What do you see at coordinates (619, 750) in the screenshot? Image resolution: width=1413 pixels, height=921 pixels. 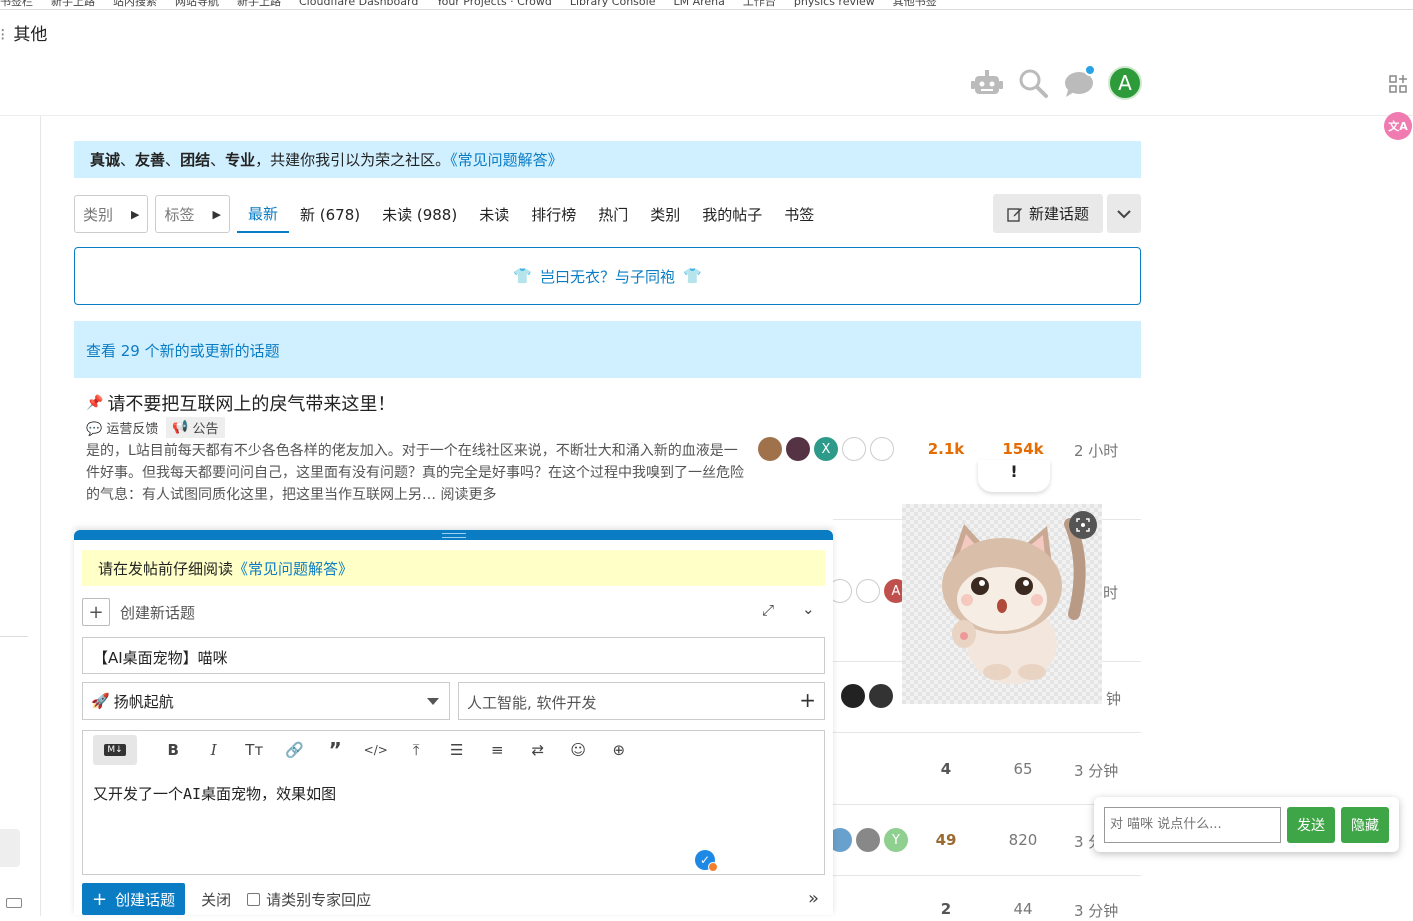 I see `plus-circle-icon: ⊕` at bounding box center [619, 750].